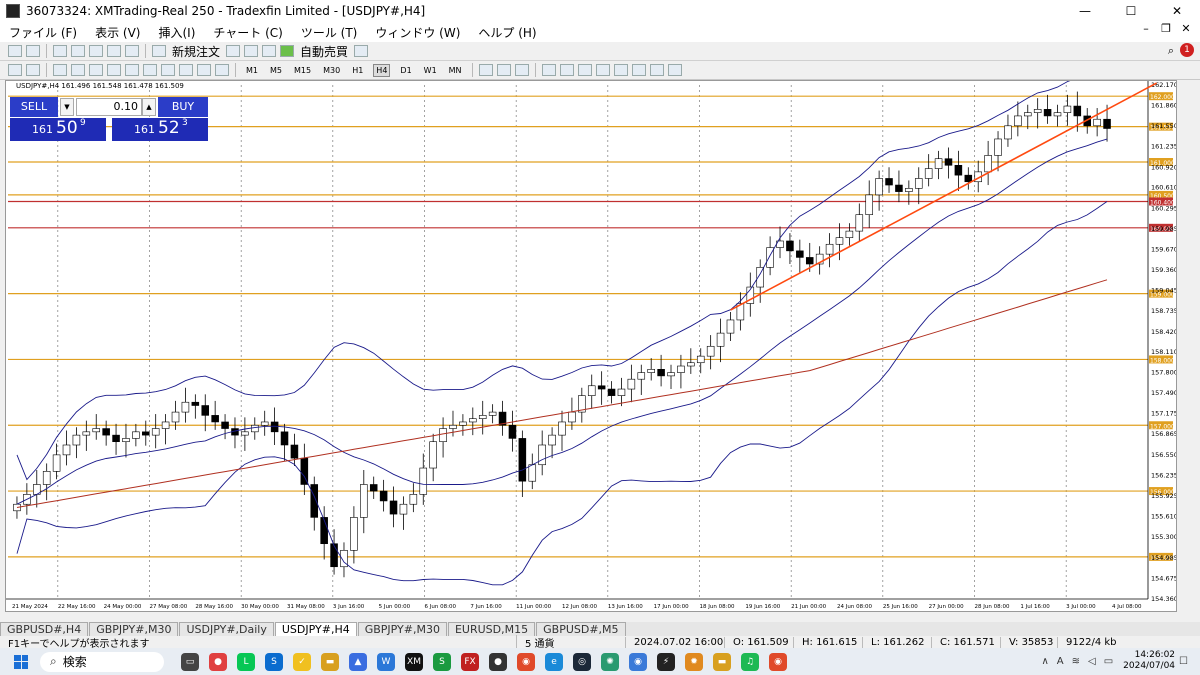 The image size is (1200, 675). Describe the element at coordinates (778, 661) in the screenshot. I see `chrome-icon-2: ◉` at that location.